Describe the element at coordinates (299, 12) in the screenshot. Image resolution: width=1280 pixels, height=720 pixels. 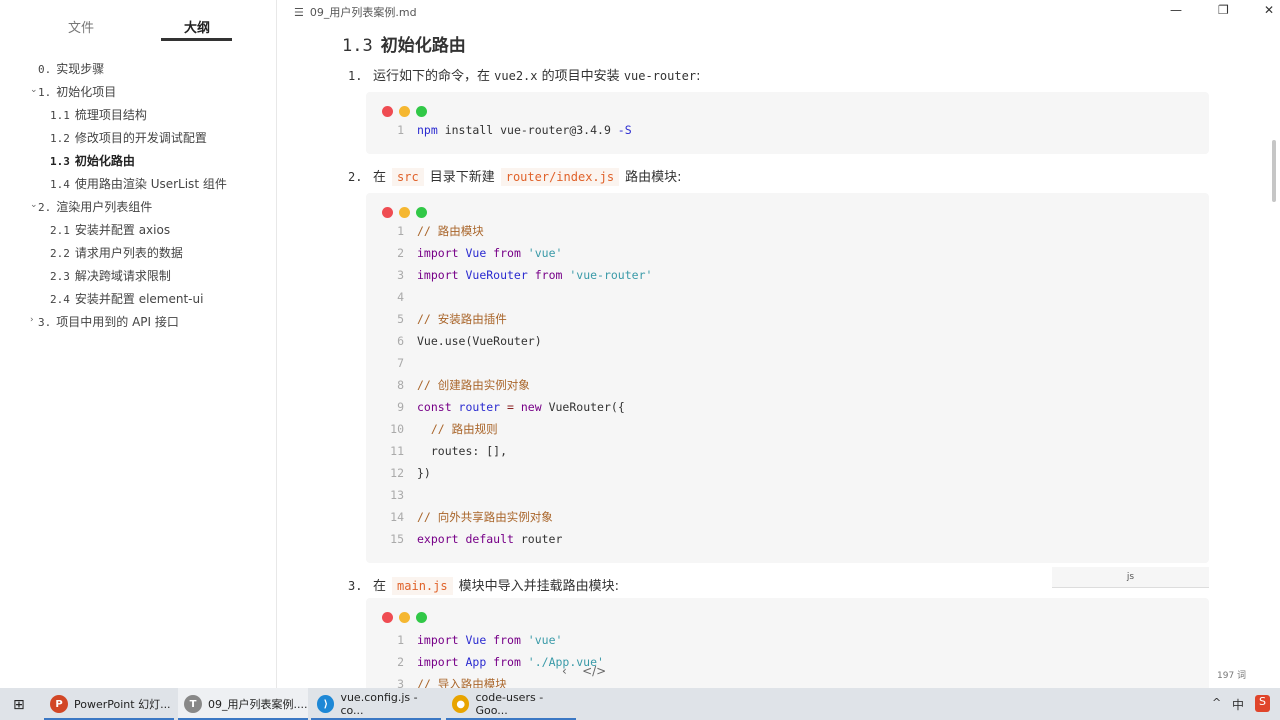
I see `menu-icon: ☰` at that location.